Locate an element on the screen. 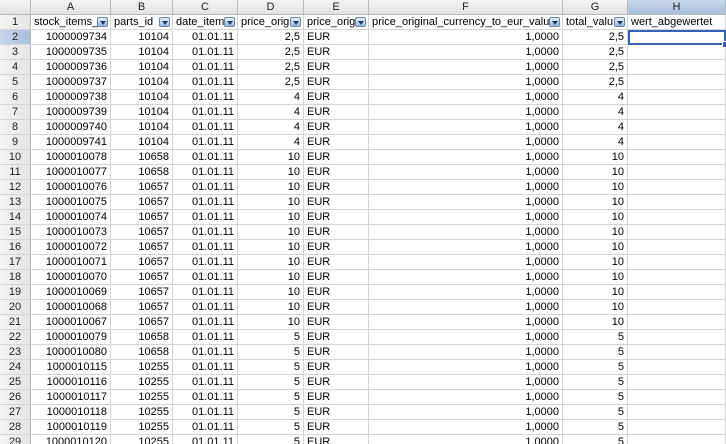  fill-handle is located at coordinates (724, 44).